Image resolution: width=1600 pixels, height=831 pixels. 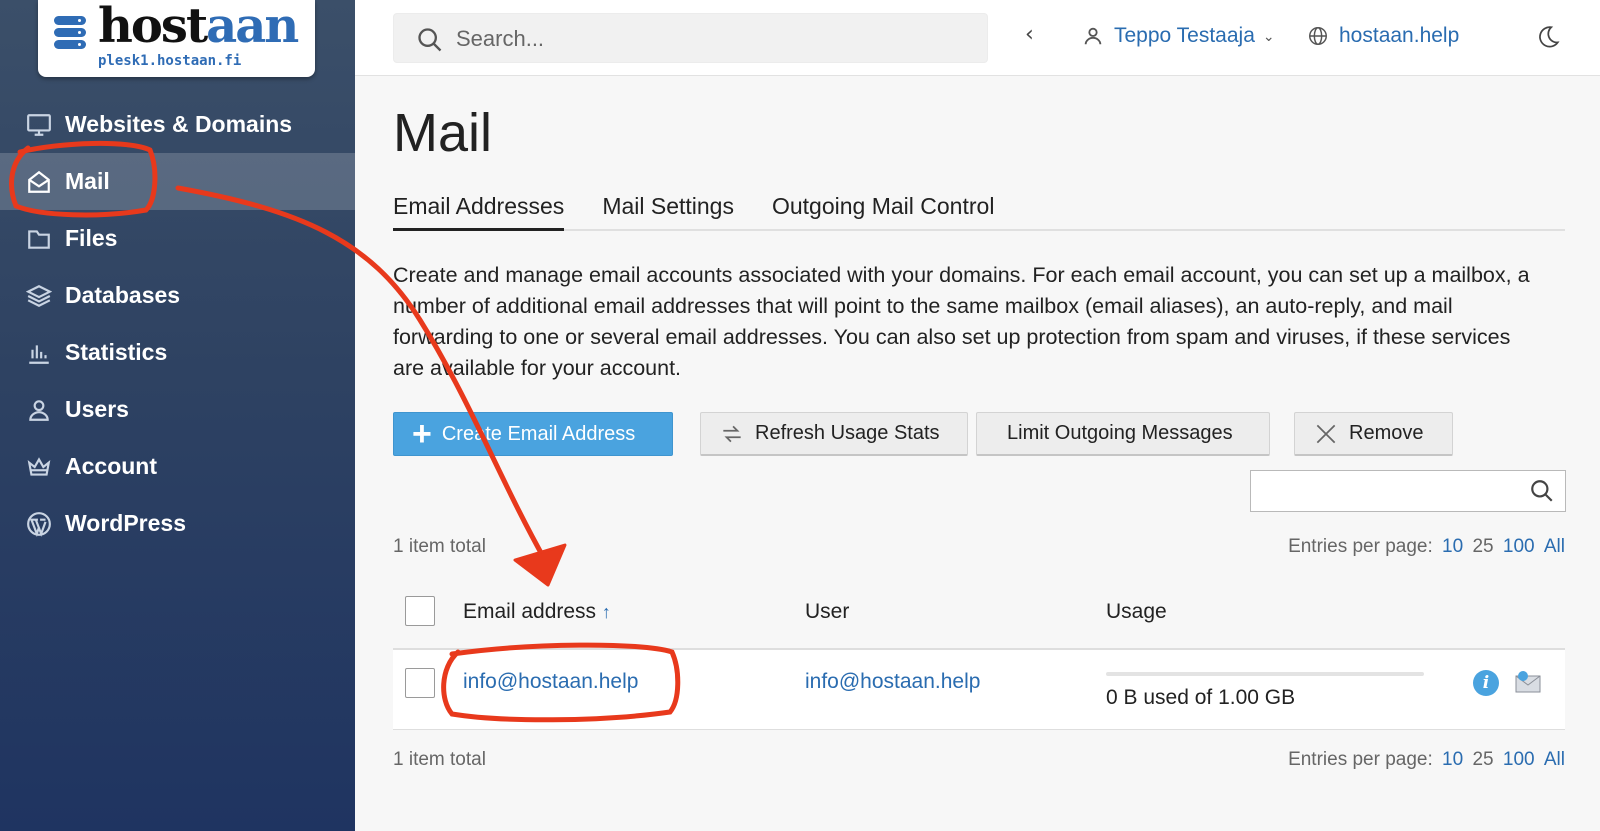 I want to click on folder-icon, so click(x=39, y=239).